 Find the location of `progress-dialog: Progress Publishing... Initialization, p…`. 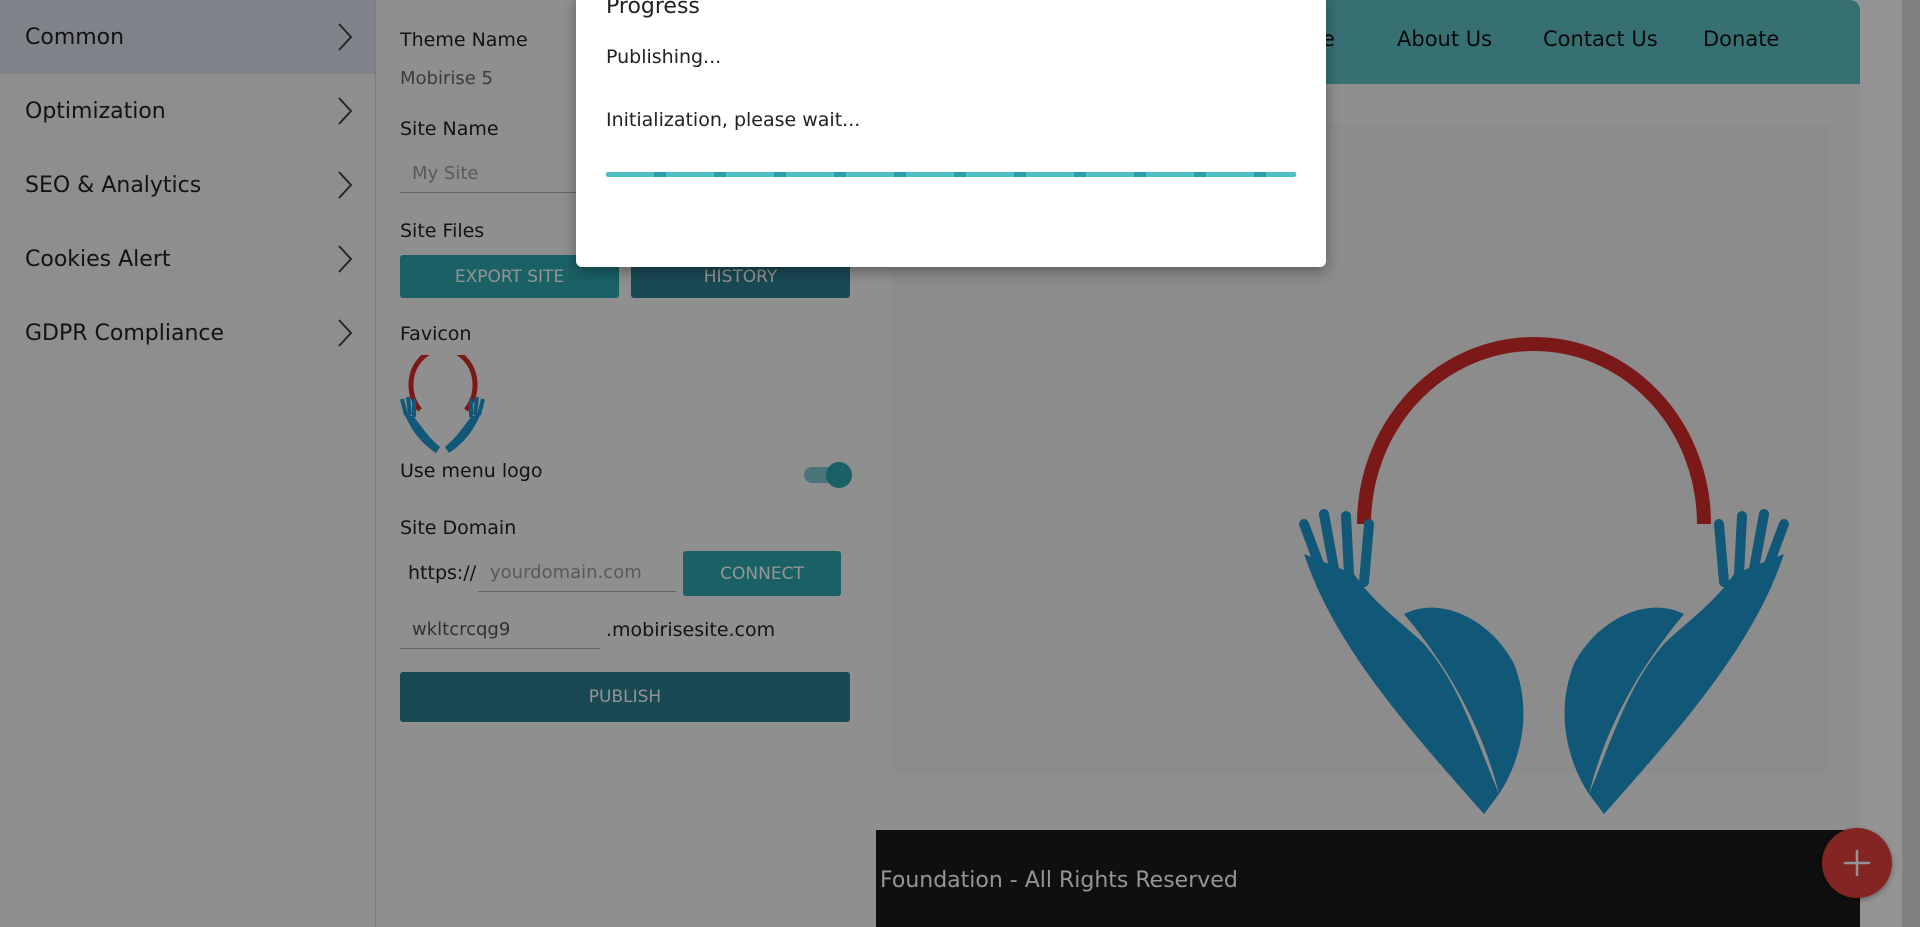

progress-dialog: Progress Publishing... Initialization, p… is located at coordinates (951, 133).